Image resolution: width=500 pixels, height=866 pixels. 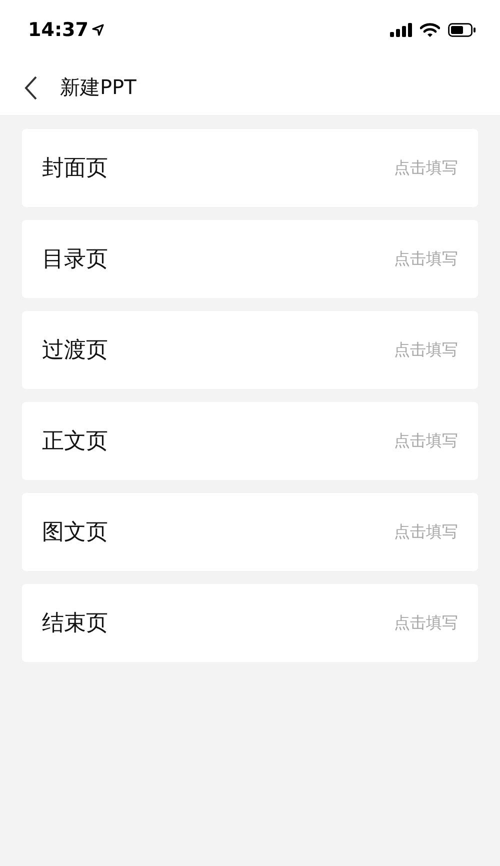 I want to click on status-time: 14:37, so click(x=58, y=30).